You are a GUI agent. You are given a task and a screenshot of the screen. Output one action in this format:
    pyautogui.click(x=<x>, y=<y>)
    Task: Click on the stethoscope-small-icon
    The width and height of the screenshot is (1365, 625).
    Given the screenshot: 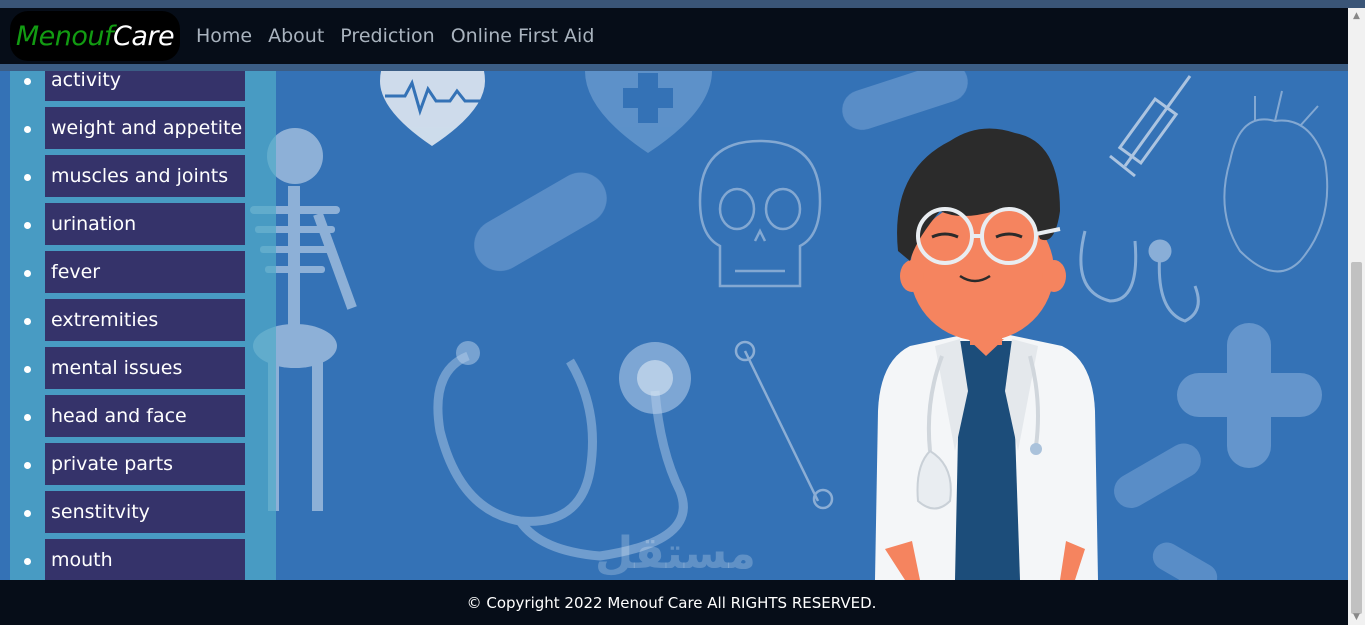 What is the action you would take?
    pyautogui.click(x=1139, y=276)
    